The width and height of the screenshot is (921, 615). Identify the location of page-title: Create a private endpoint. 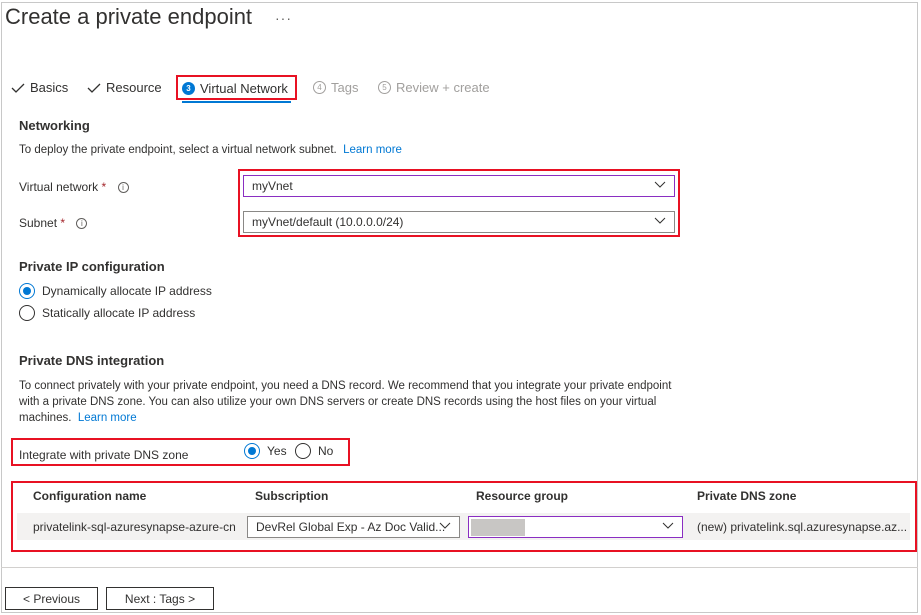
(129, 16).